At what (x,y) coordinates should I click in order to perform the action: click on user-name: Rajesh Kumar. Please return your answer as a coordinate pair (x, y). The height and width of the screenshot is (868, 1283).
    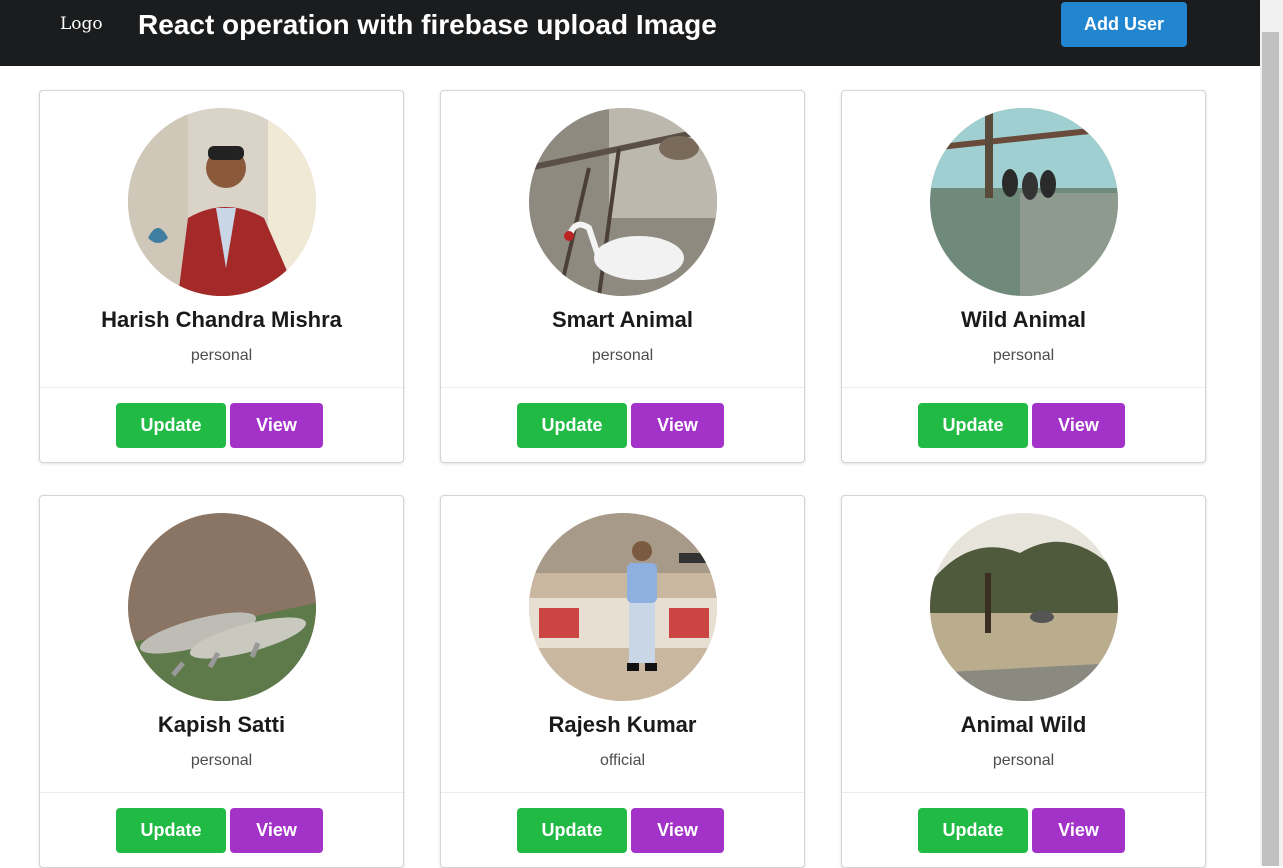
    Looking at the image, I should click on (622, 724).